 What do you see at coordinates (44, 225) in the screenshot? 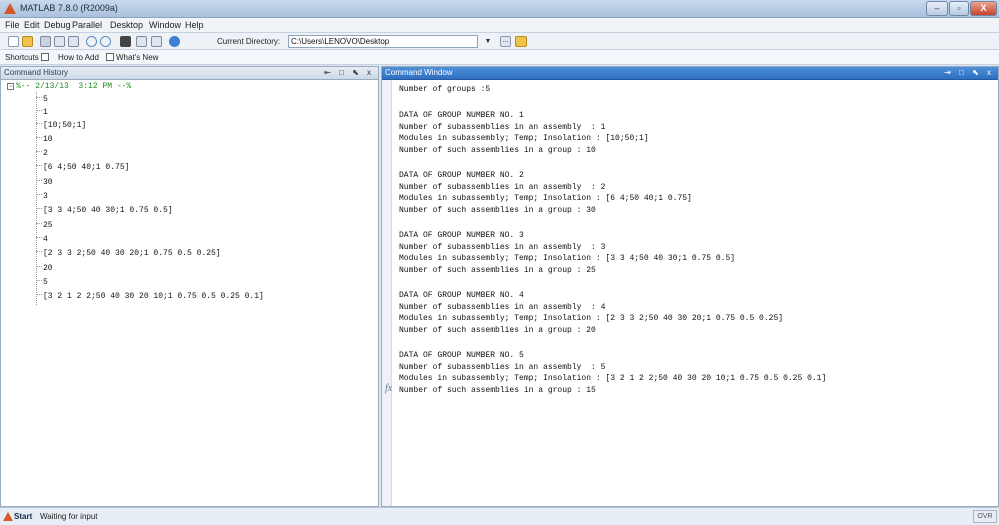
I see `history-item: 25` at bounding box center [44, 225].